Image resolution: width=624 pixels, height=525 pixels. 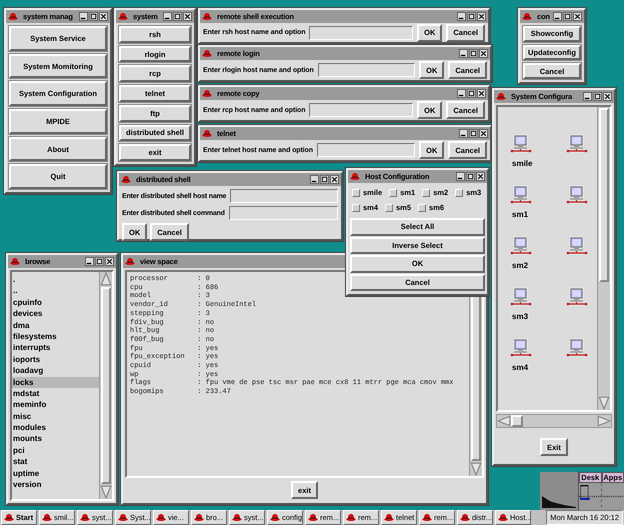 I want to click on list-item: mounts, so click(x=55, y=439).